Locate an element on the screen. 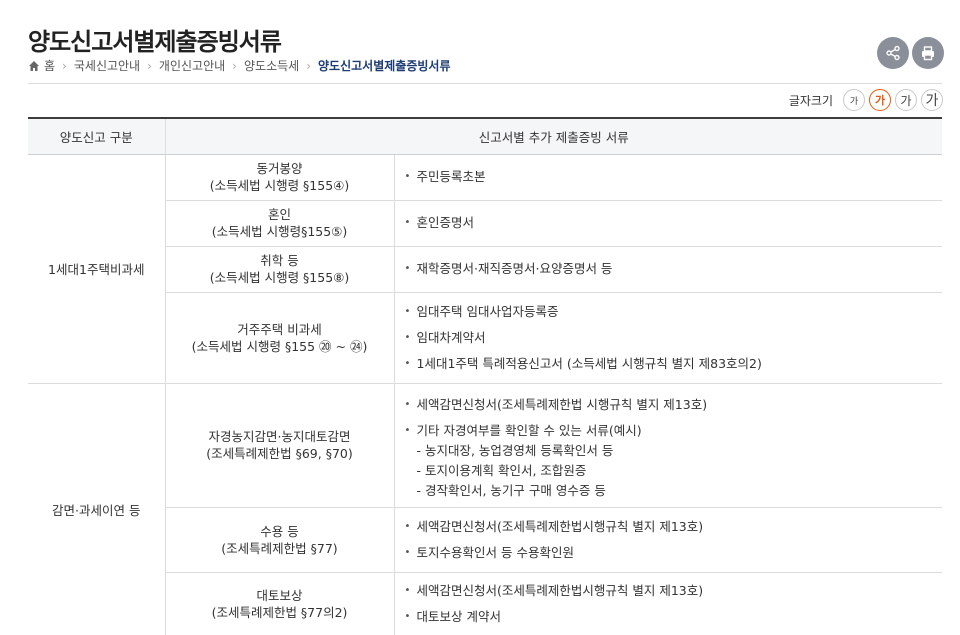 Image resolution: width=960 pixels, height=635 pixels. font-size-control: 글자크기 가 가 가 가 is located at coordinates (866, 100).